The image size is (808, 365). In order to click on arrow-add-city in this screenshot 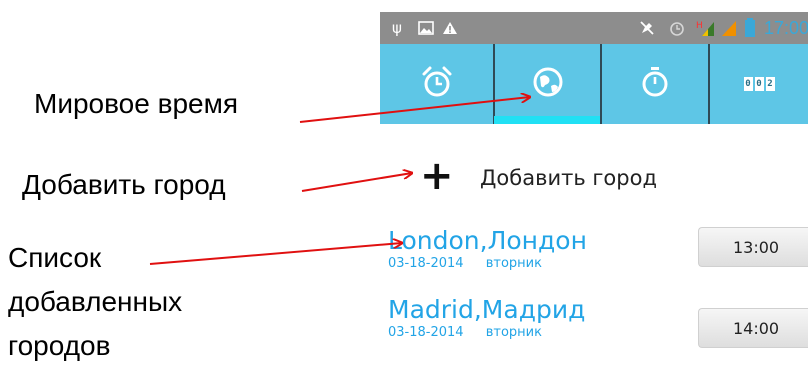, I will do `click(356, 182)`.